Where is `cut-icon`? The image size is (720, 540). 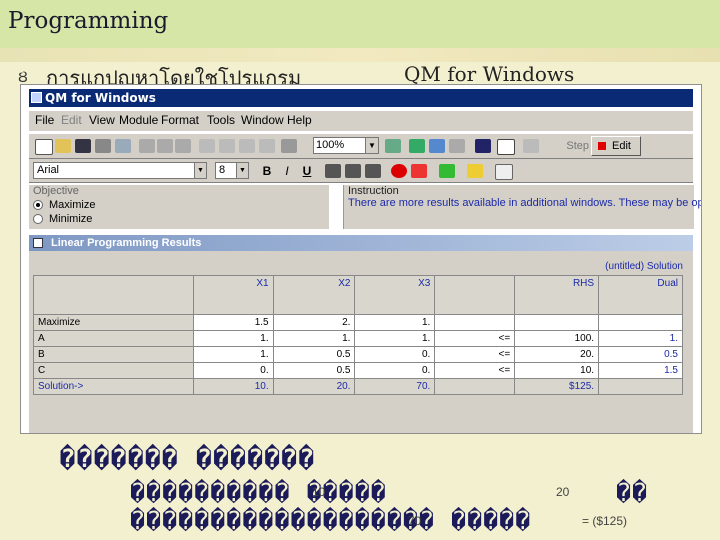 cut-icon is located at coordinates (147, 146).